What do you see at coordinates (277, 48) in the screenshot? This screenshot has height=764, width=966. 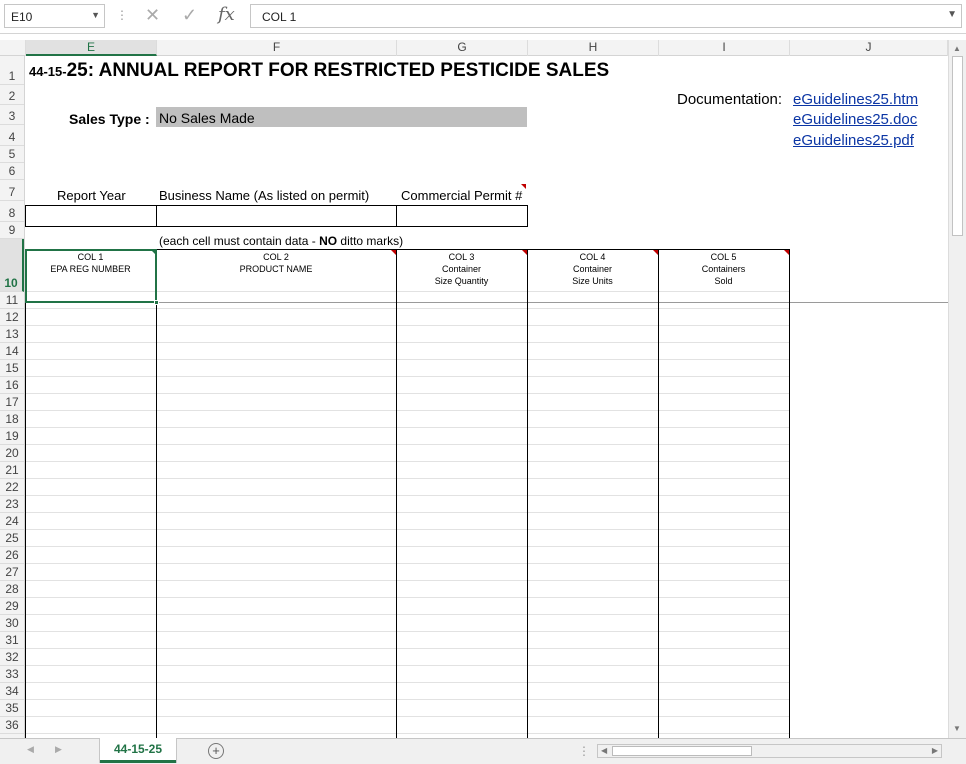 I see `column-header-f: F` at bounding box center [277, 48].